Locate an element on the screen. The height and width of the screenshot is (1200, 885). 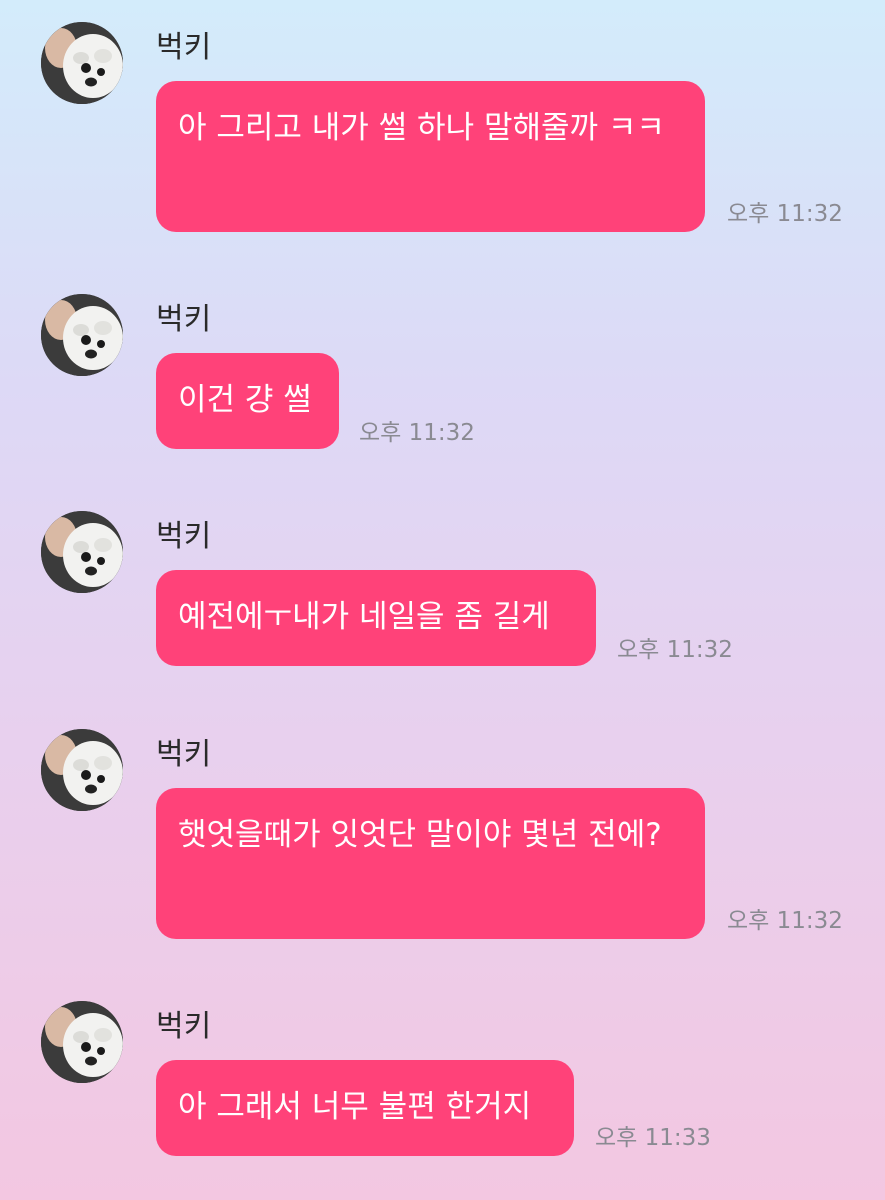
message-bubble: 아 그리고 내가 썰 하나 말해줄까 ㅋㅋ is located at coordinates (430, 156).